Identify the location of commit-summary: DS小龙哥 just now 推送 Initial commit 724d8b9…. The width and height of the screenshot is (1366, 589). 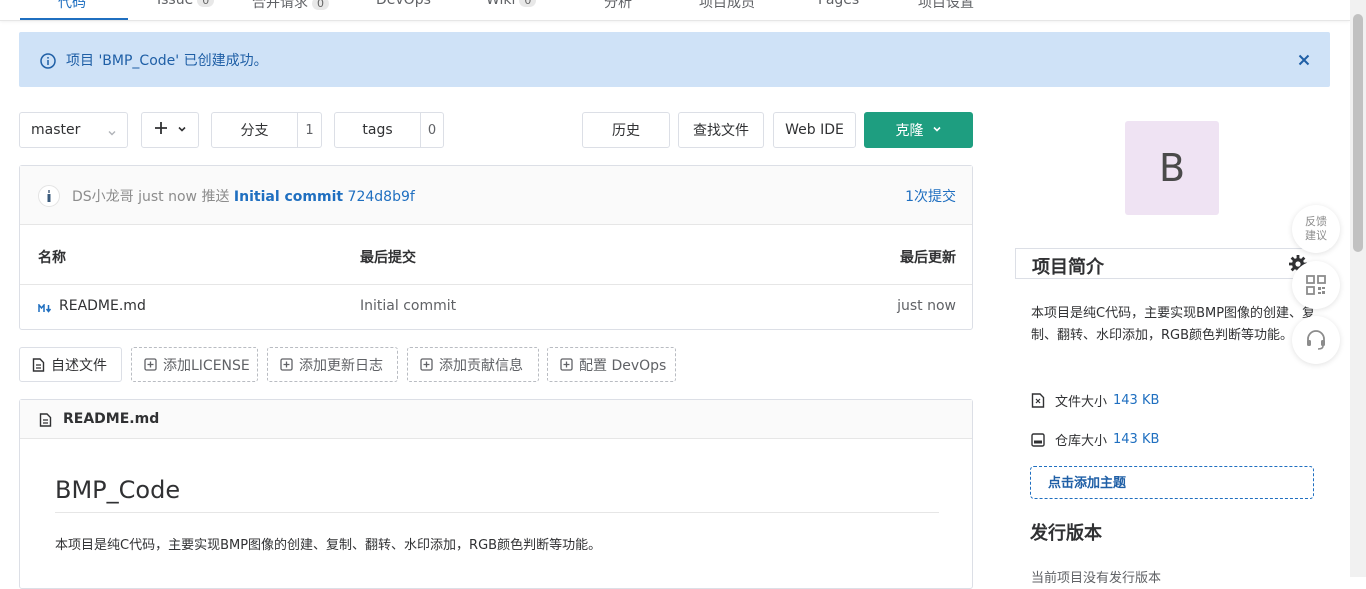
(243, 196).